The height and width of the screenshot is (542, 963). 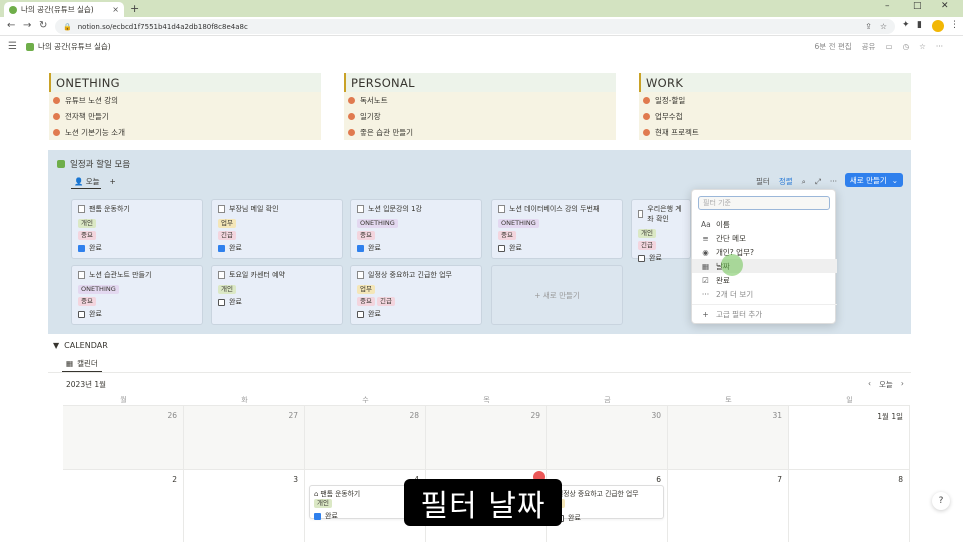 I want to click on list-item: 일정-할일, so click(x=775, y=100).